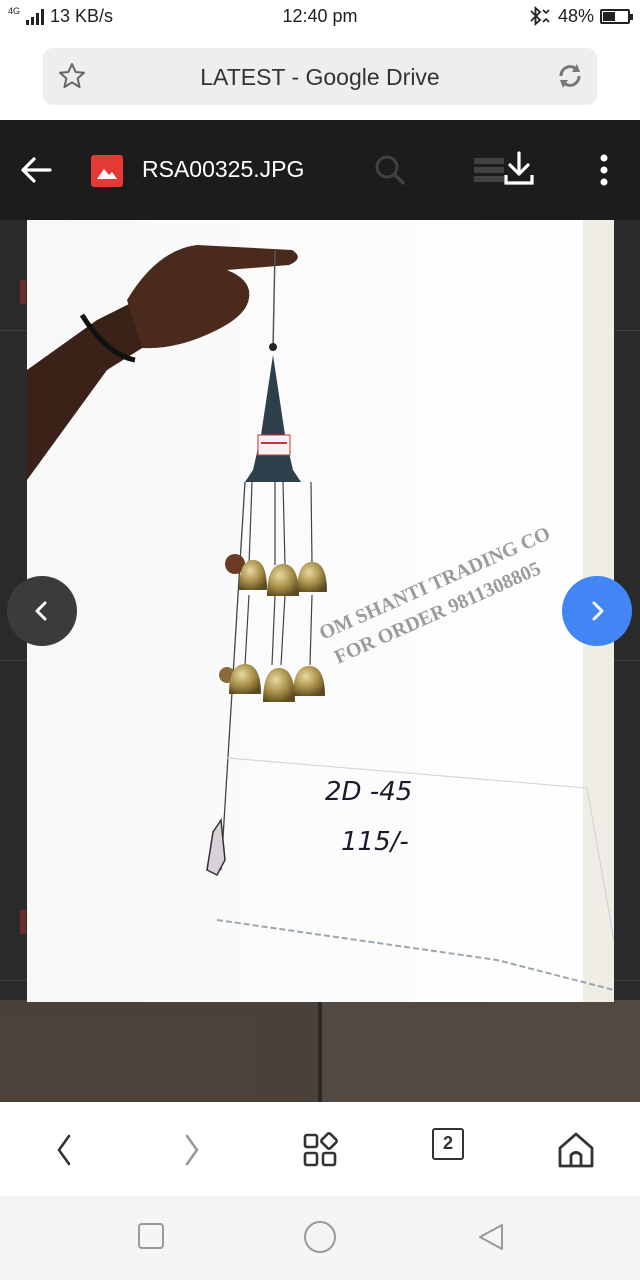 This screenshot has height=1280, width=640. Describe the element at coordinates (448, 1144) in the screenshot. I see `tab-count: 2` at that location.